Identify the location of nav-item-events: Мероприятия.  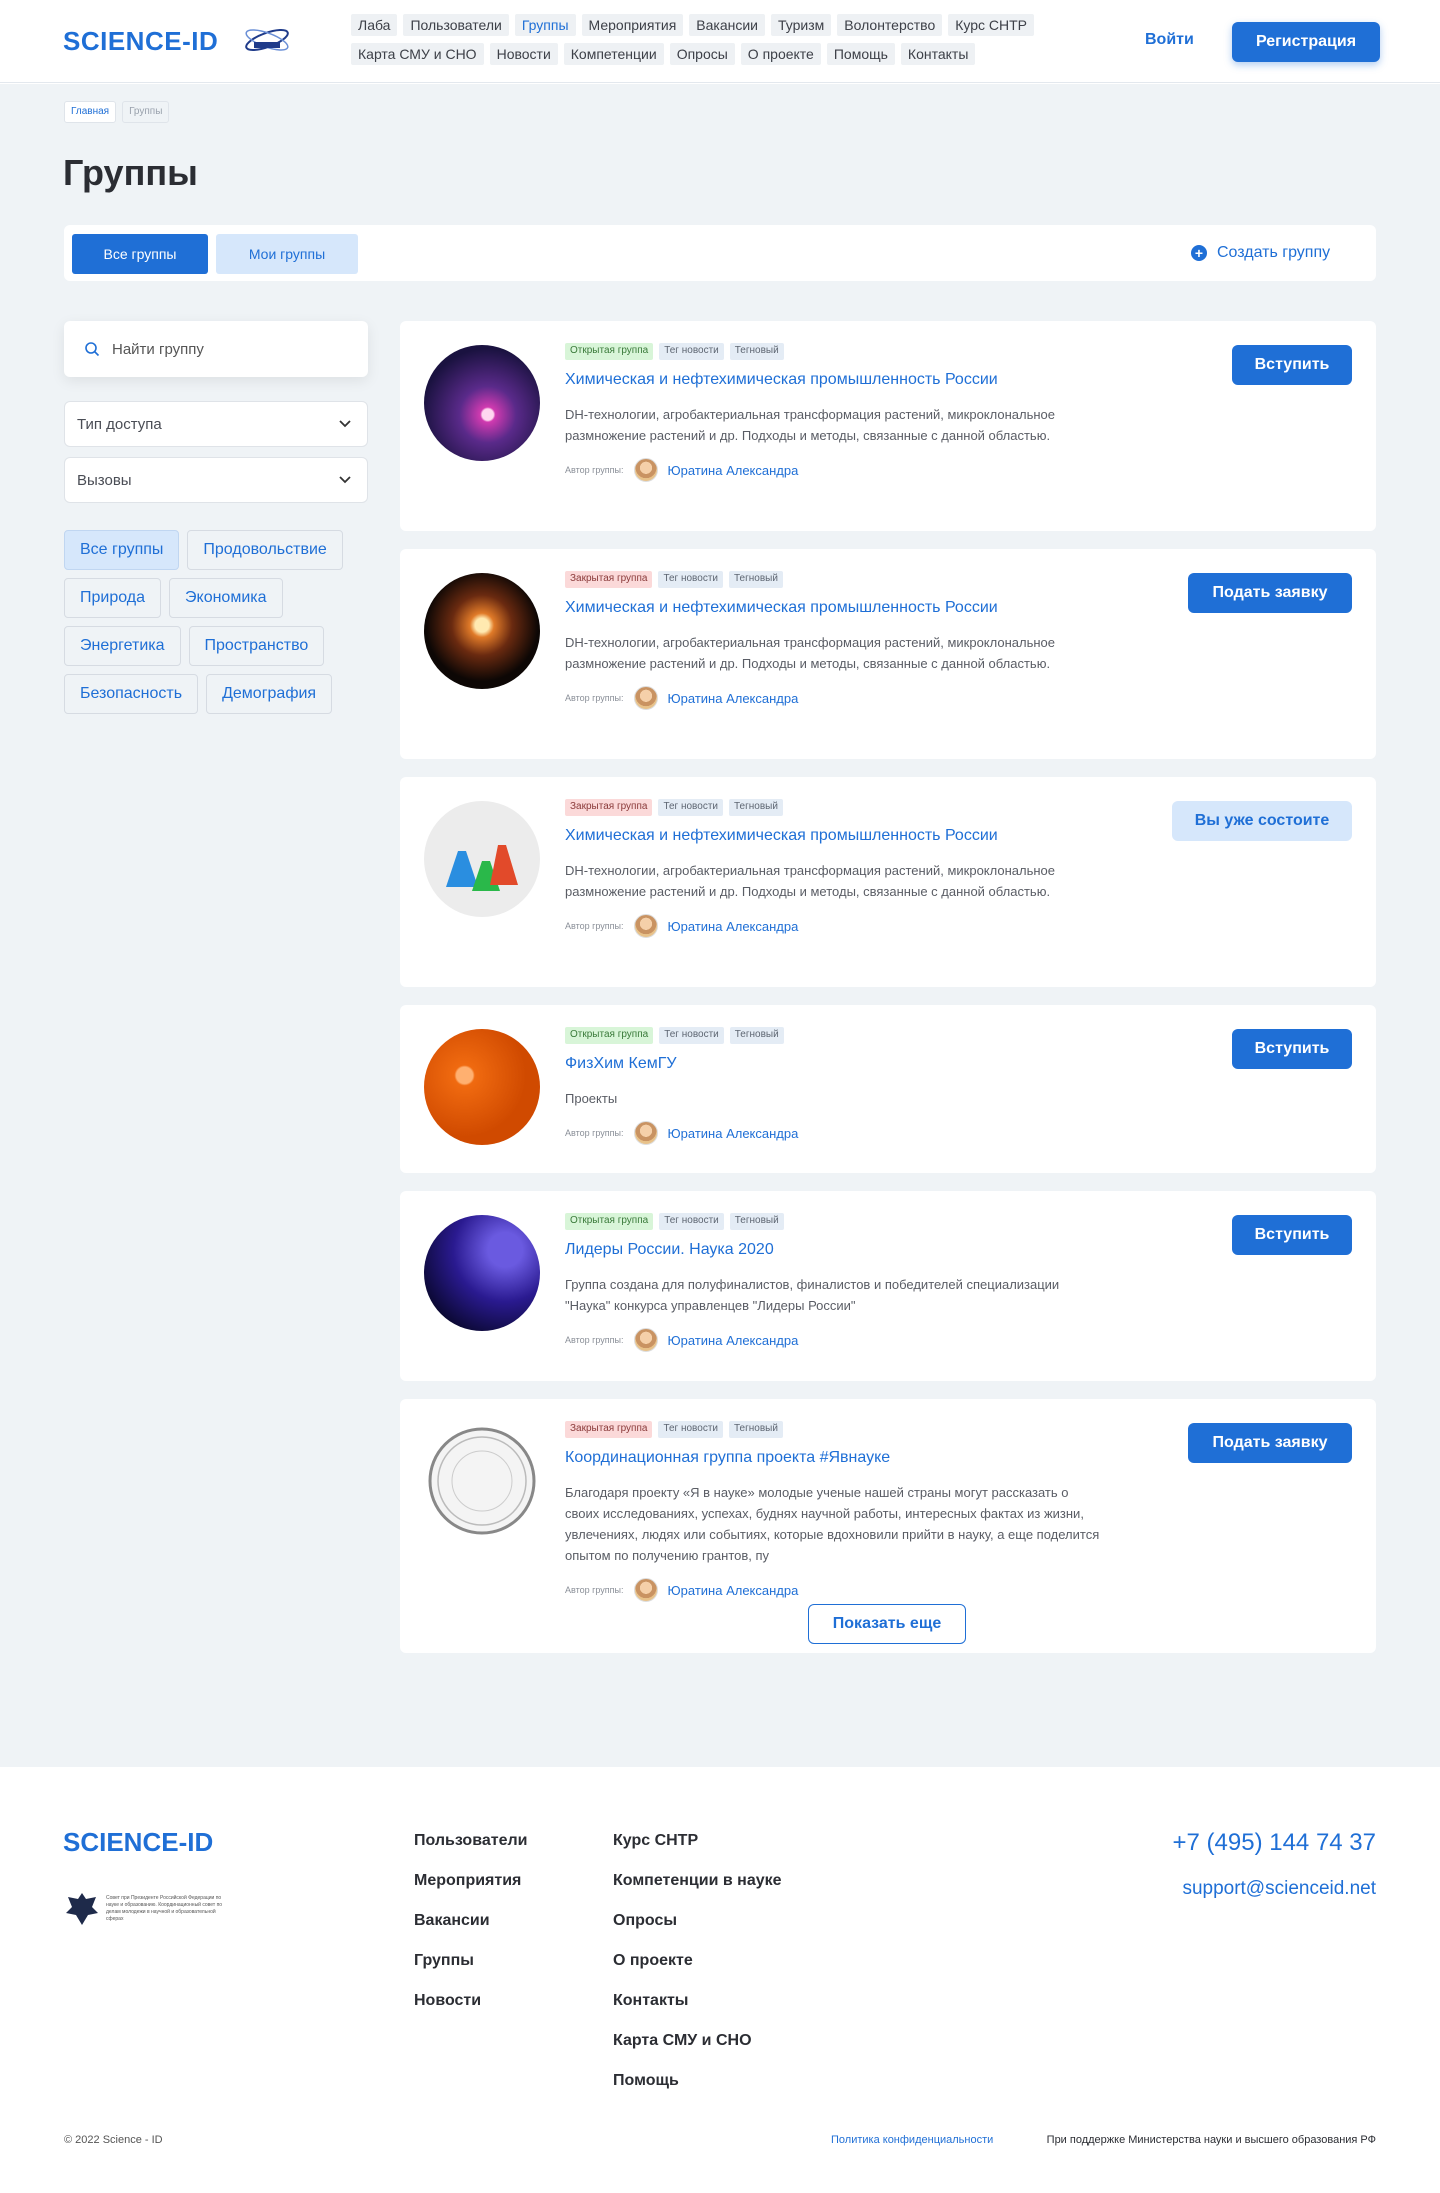
(632, 25).